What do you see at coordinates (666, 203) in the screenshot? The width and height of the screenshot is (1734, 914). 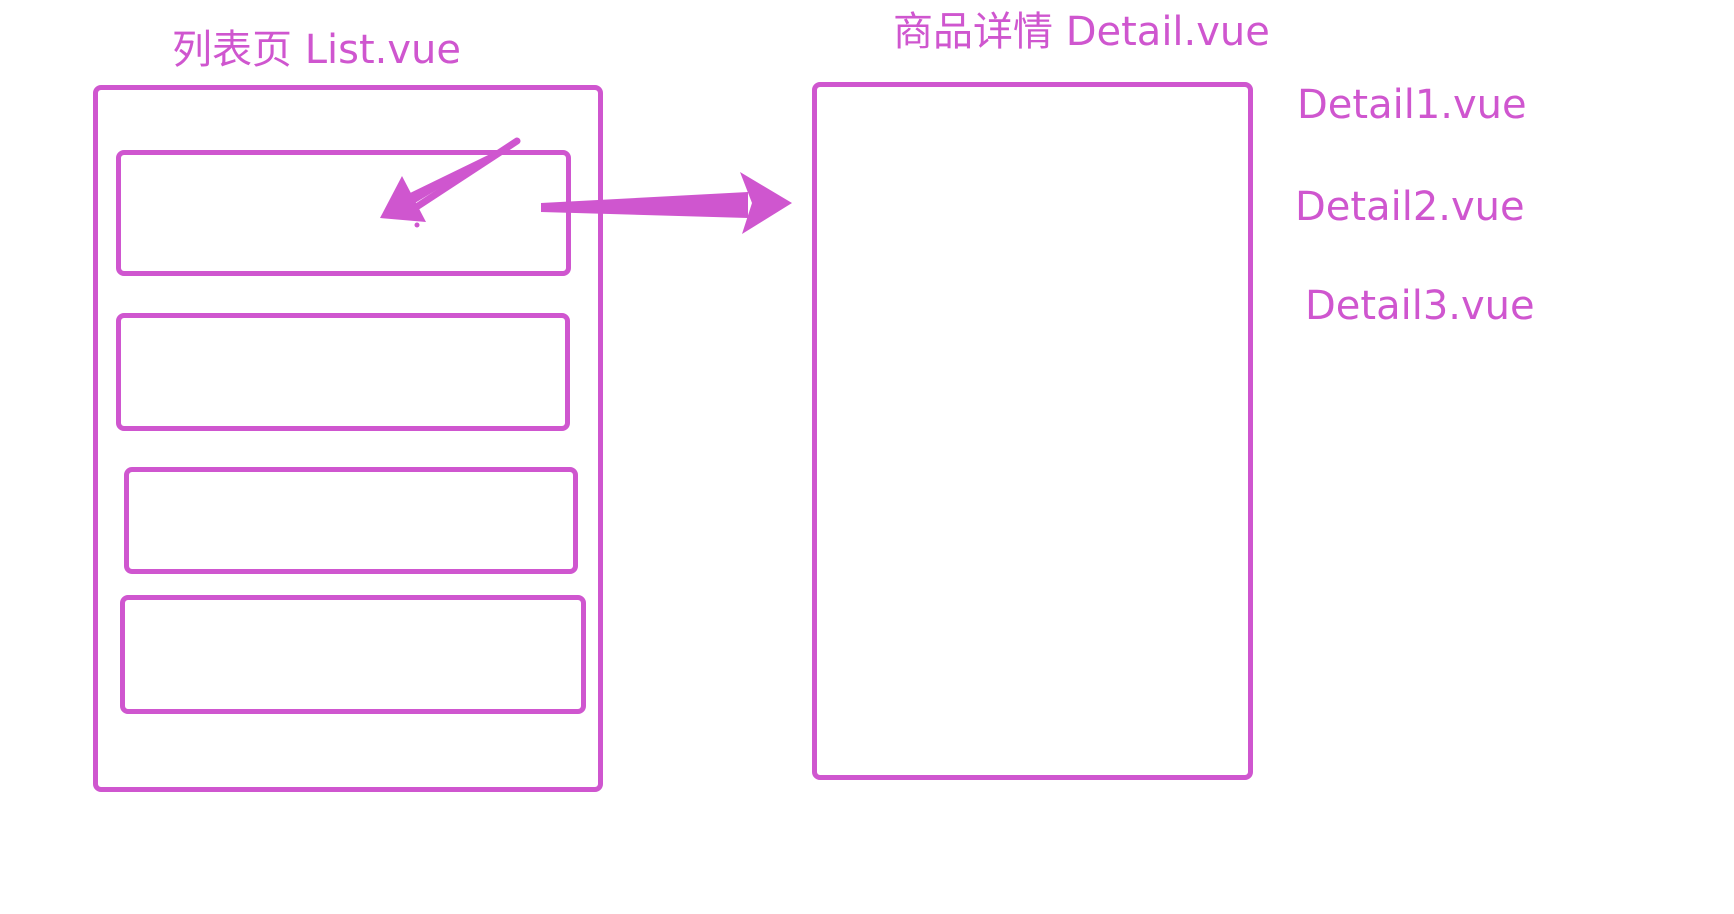 I see `navigate-to-detail-arrow` at bounding box center [666, 203].